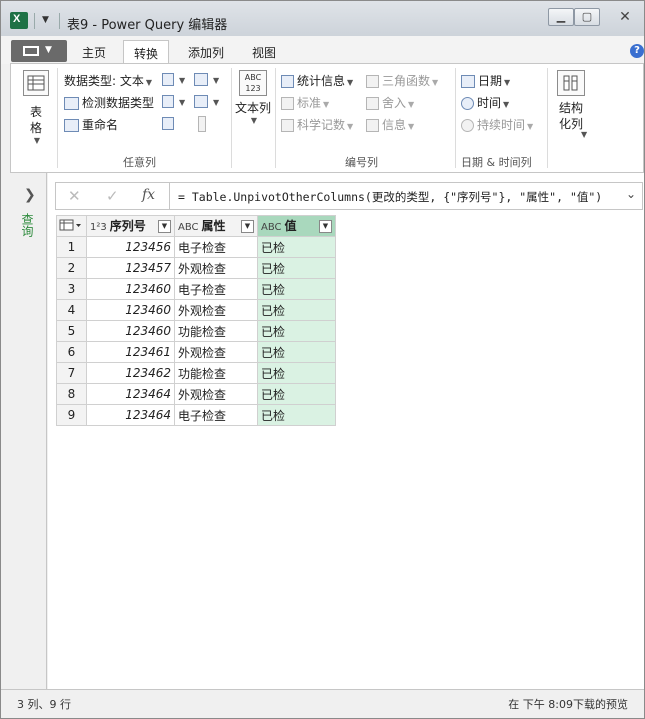 Image resolution: width=645 pixels, height=719 pixels. I want to click on statistics-button: 统计信息 ▼, so click(317, 80).